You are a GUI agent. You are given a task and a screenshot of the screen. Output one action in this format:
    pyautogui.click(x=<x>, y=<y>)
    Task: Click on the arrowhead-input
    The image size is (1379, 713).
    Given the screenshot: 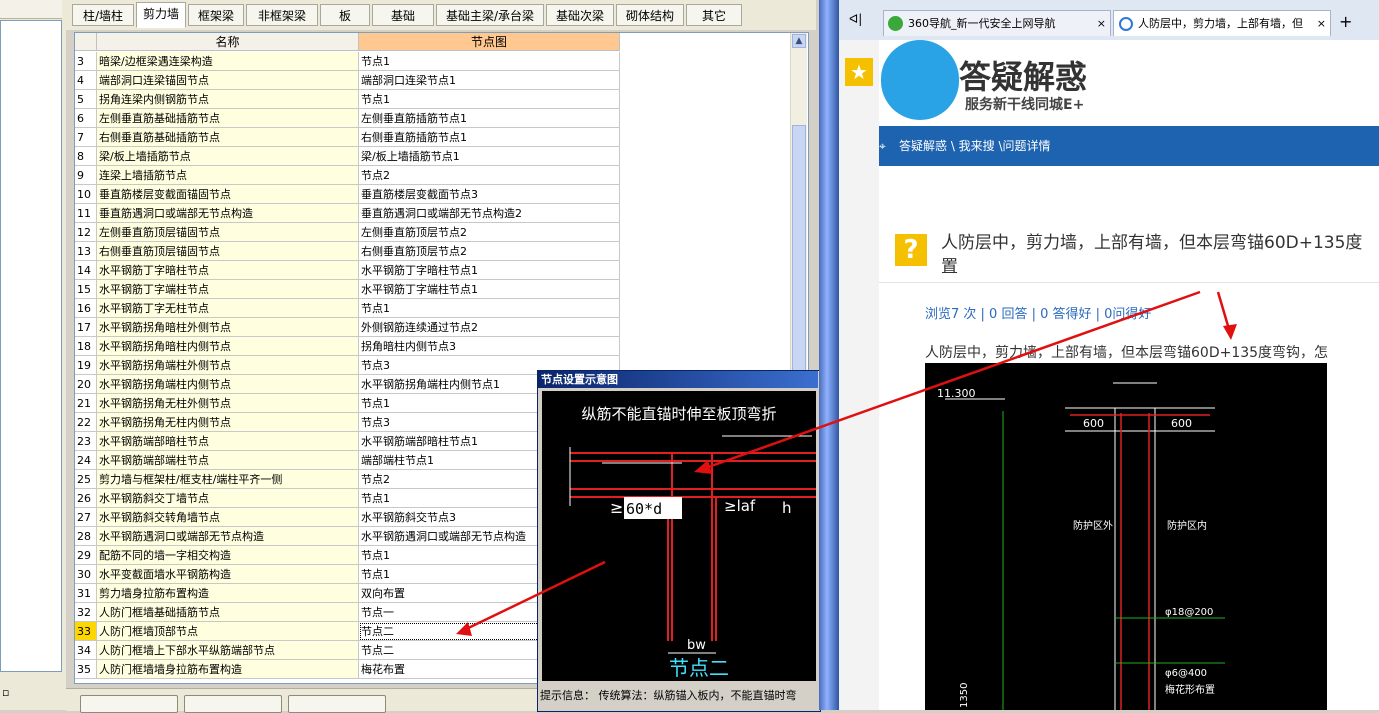 What is the action you would take?
    pyautogui.click(x=703, y=467)
    